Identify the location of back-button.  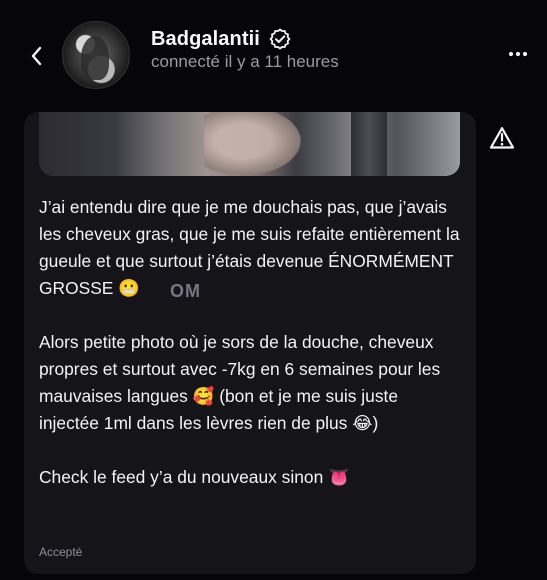
(37, 56).